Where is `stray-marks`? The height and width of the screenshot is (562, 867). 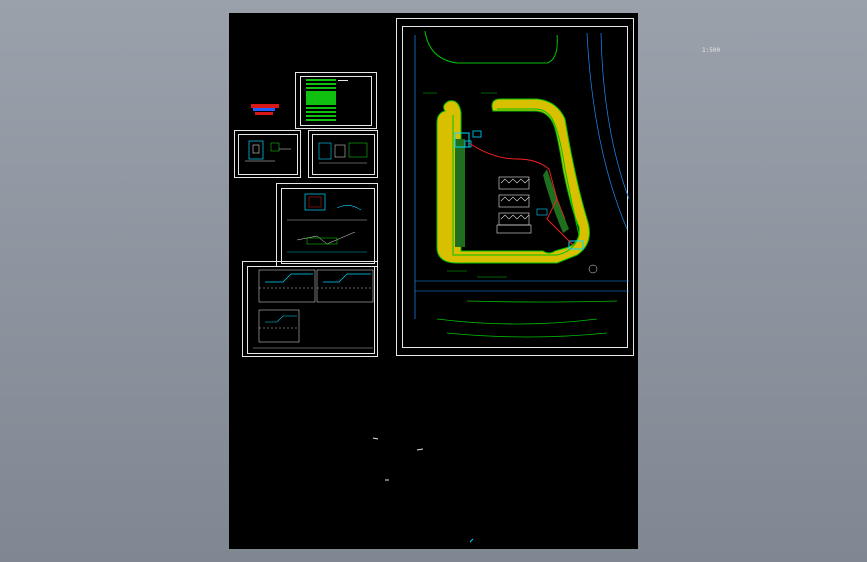 stray-marks is located at coordinates (423, 490).